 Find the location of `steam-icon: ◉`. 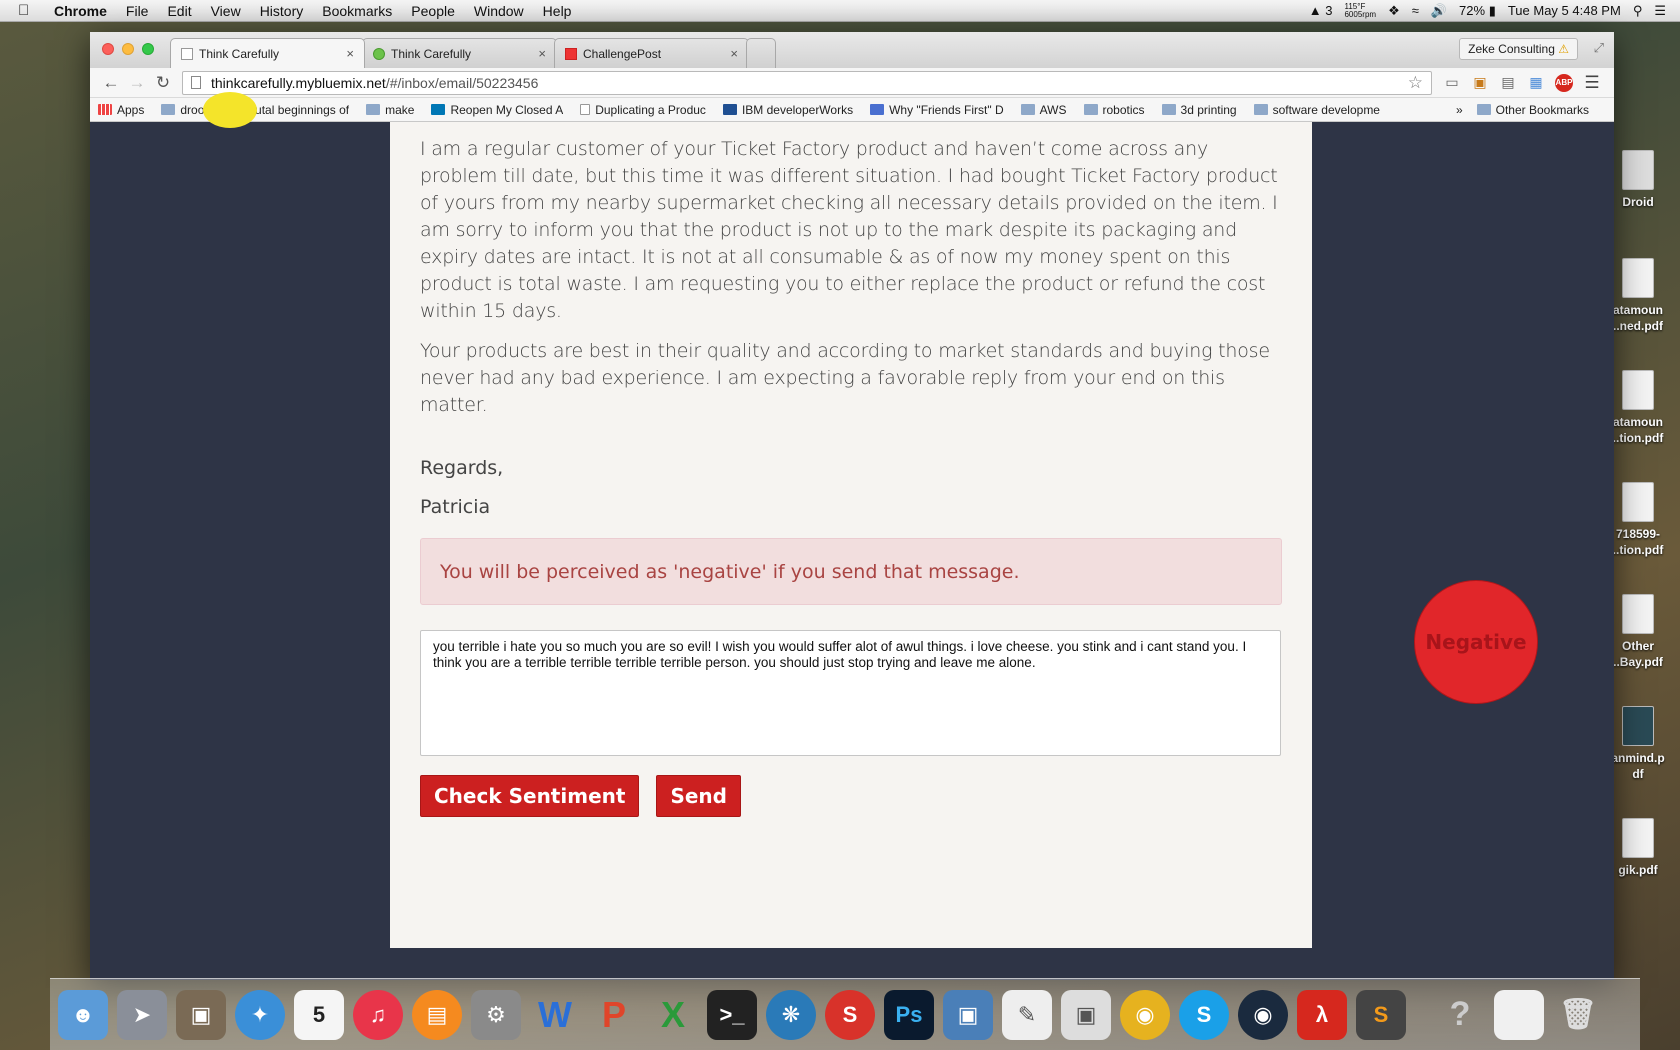

steam-icon: ◉ is located at coordinates (1263, 1014).